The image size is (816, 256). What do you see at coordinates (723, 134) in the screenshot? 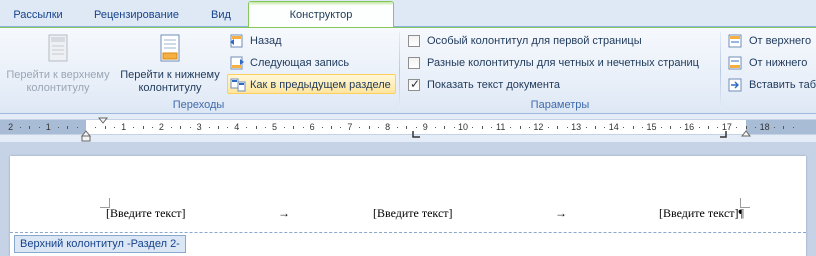
I see `right-tab-stop` at bounding box center [723, 134].